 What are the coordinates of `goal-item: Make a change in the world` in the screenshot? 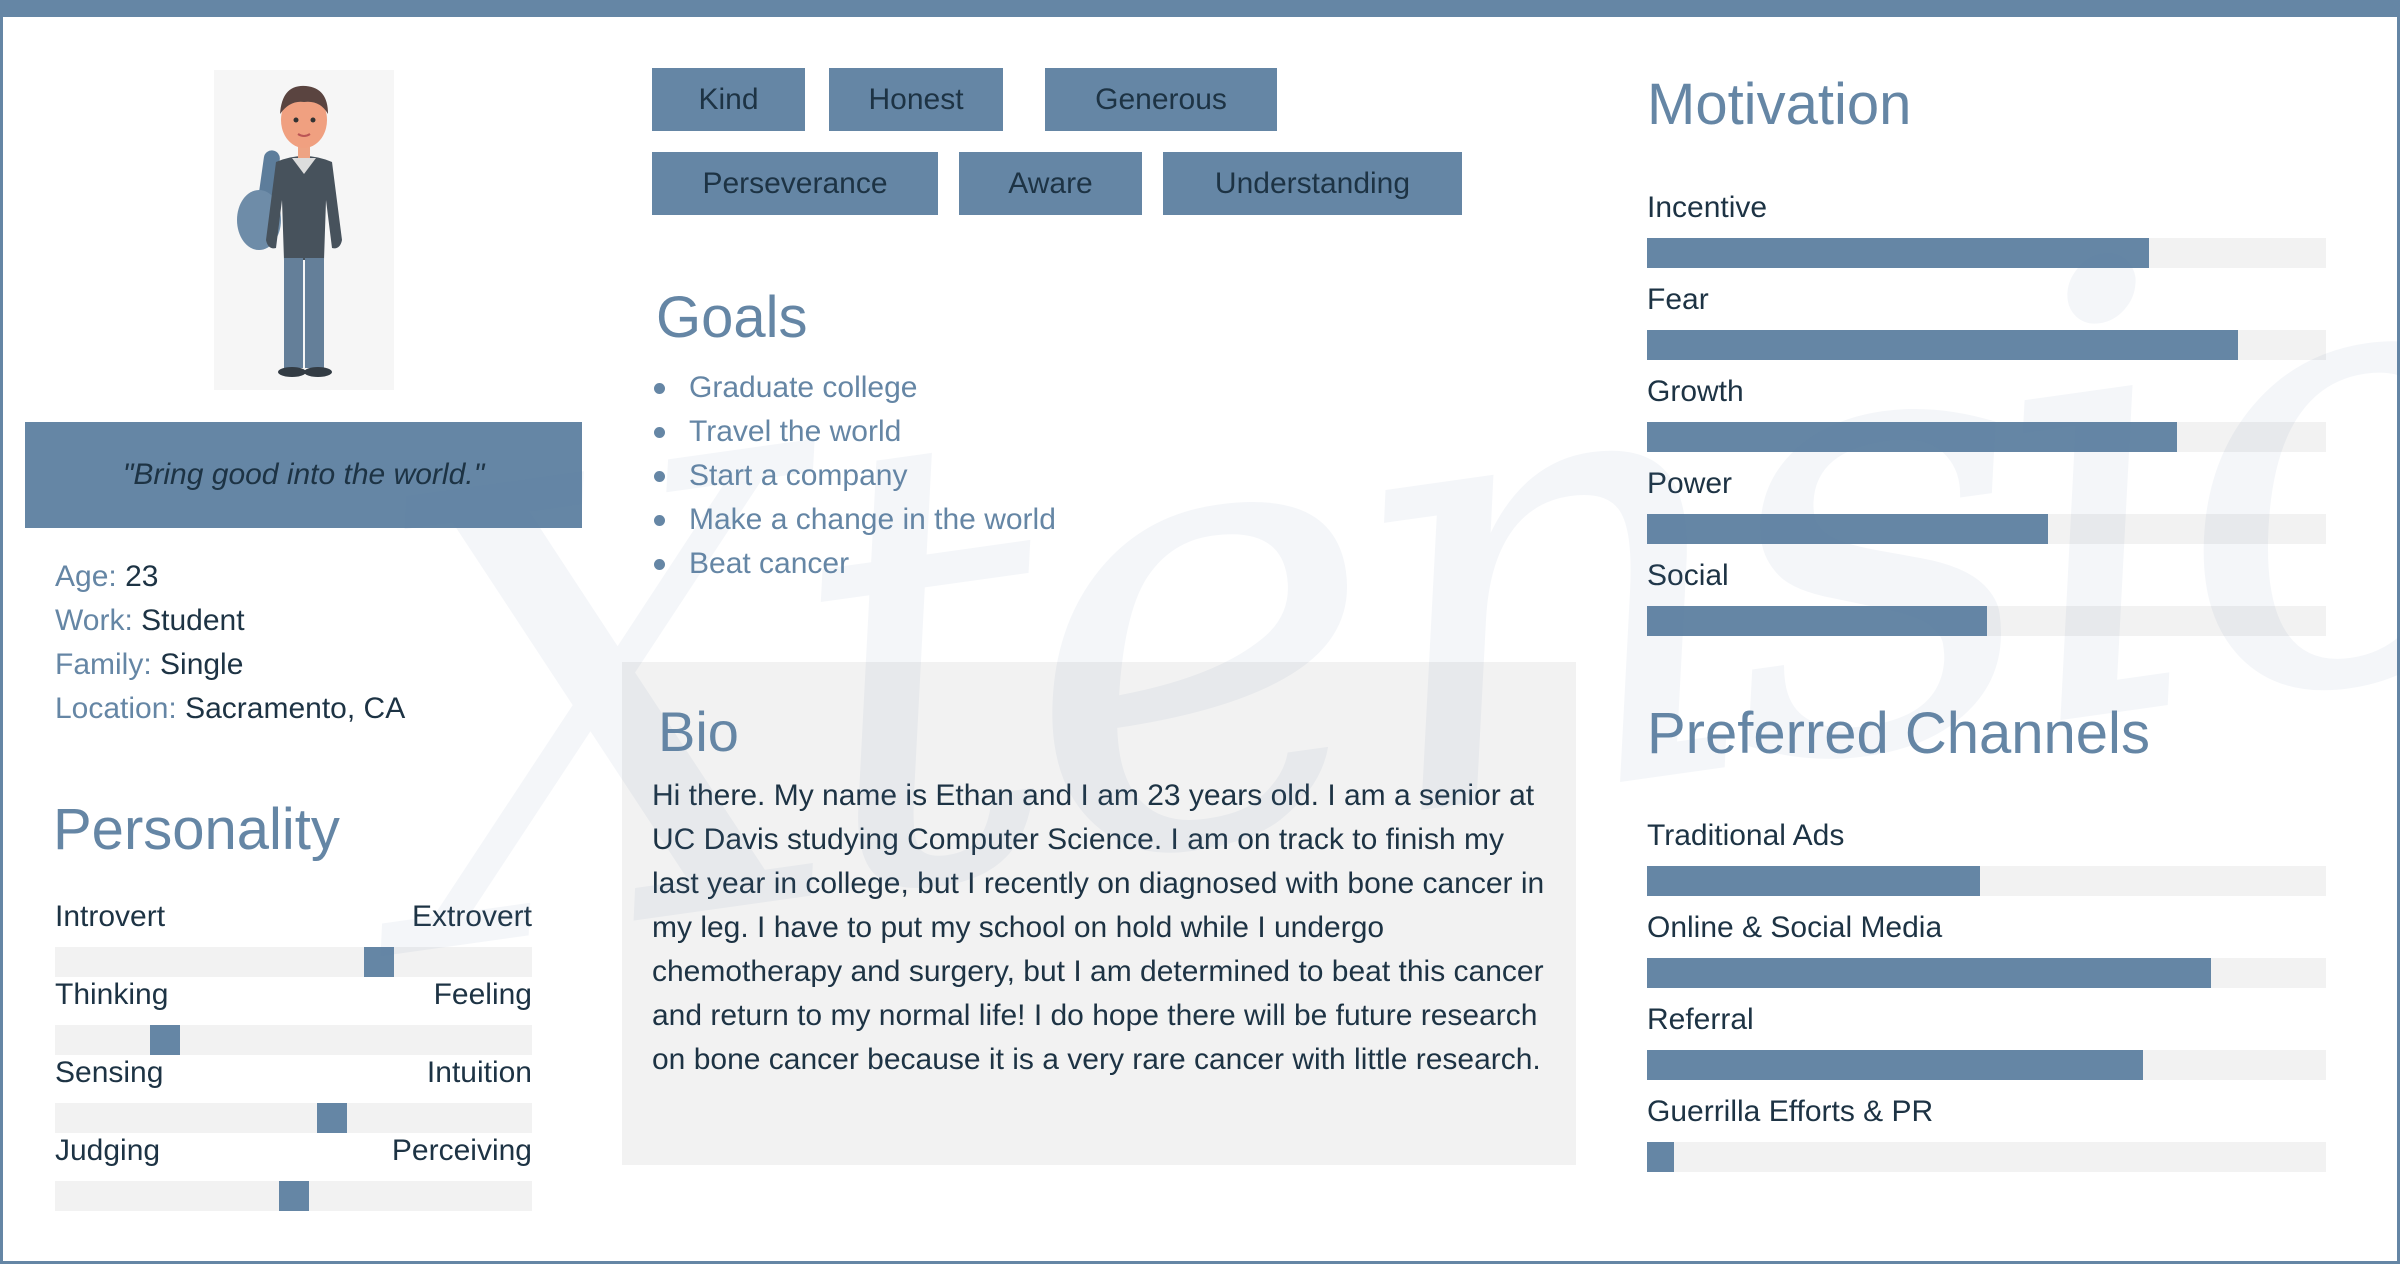 It's located at (854, 520).